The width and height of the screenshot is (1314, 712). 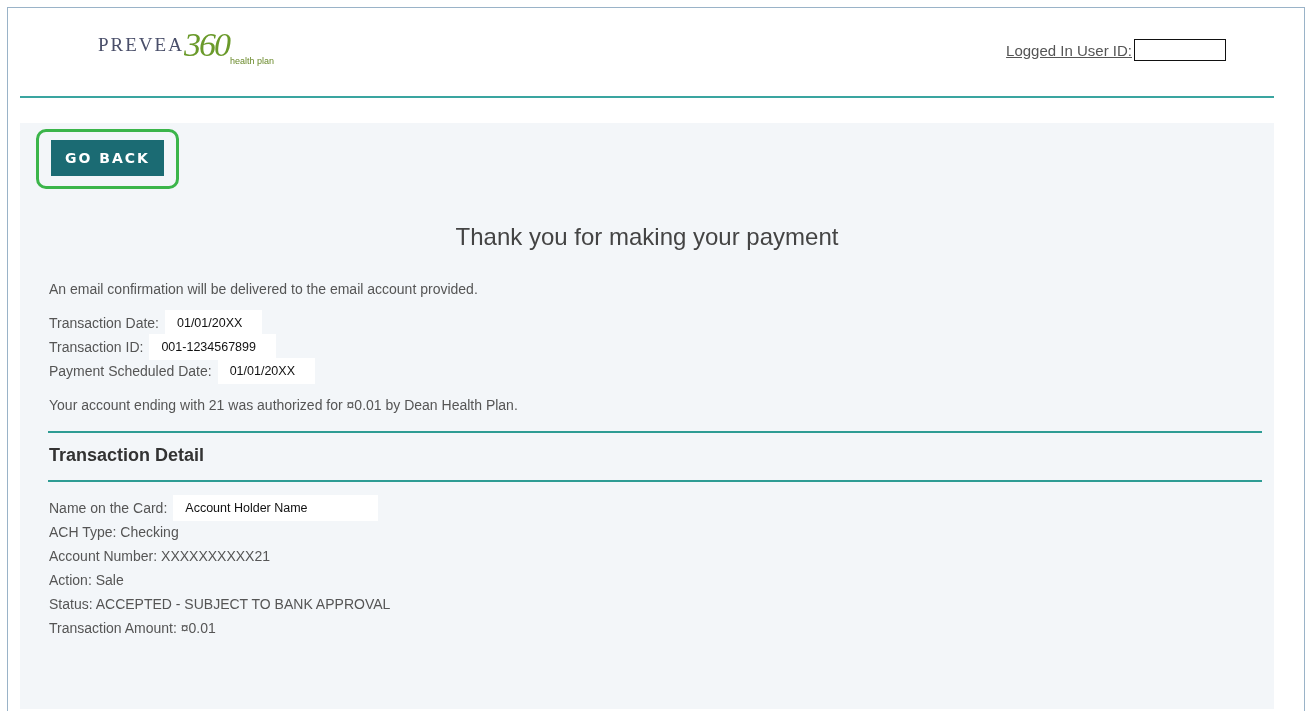 I want to click on logo-number: 360, so click(x=206, y=45).